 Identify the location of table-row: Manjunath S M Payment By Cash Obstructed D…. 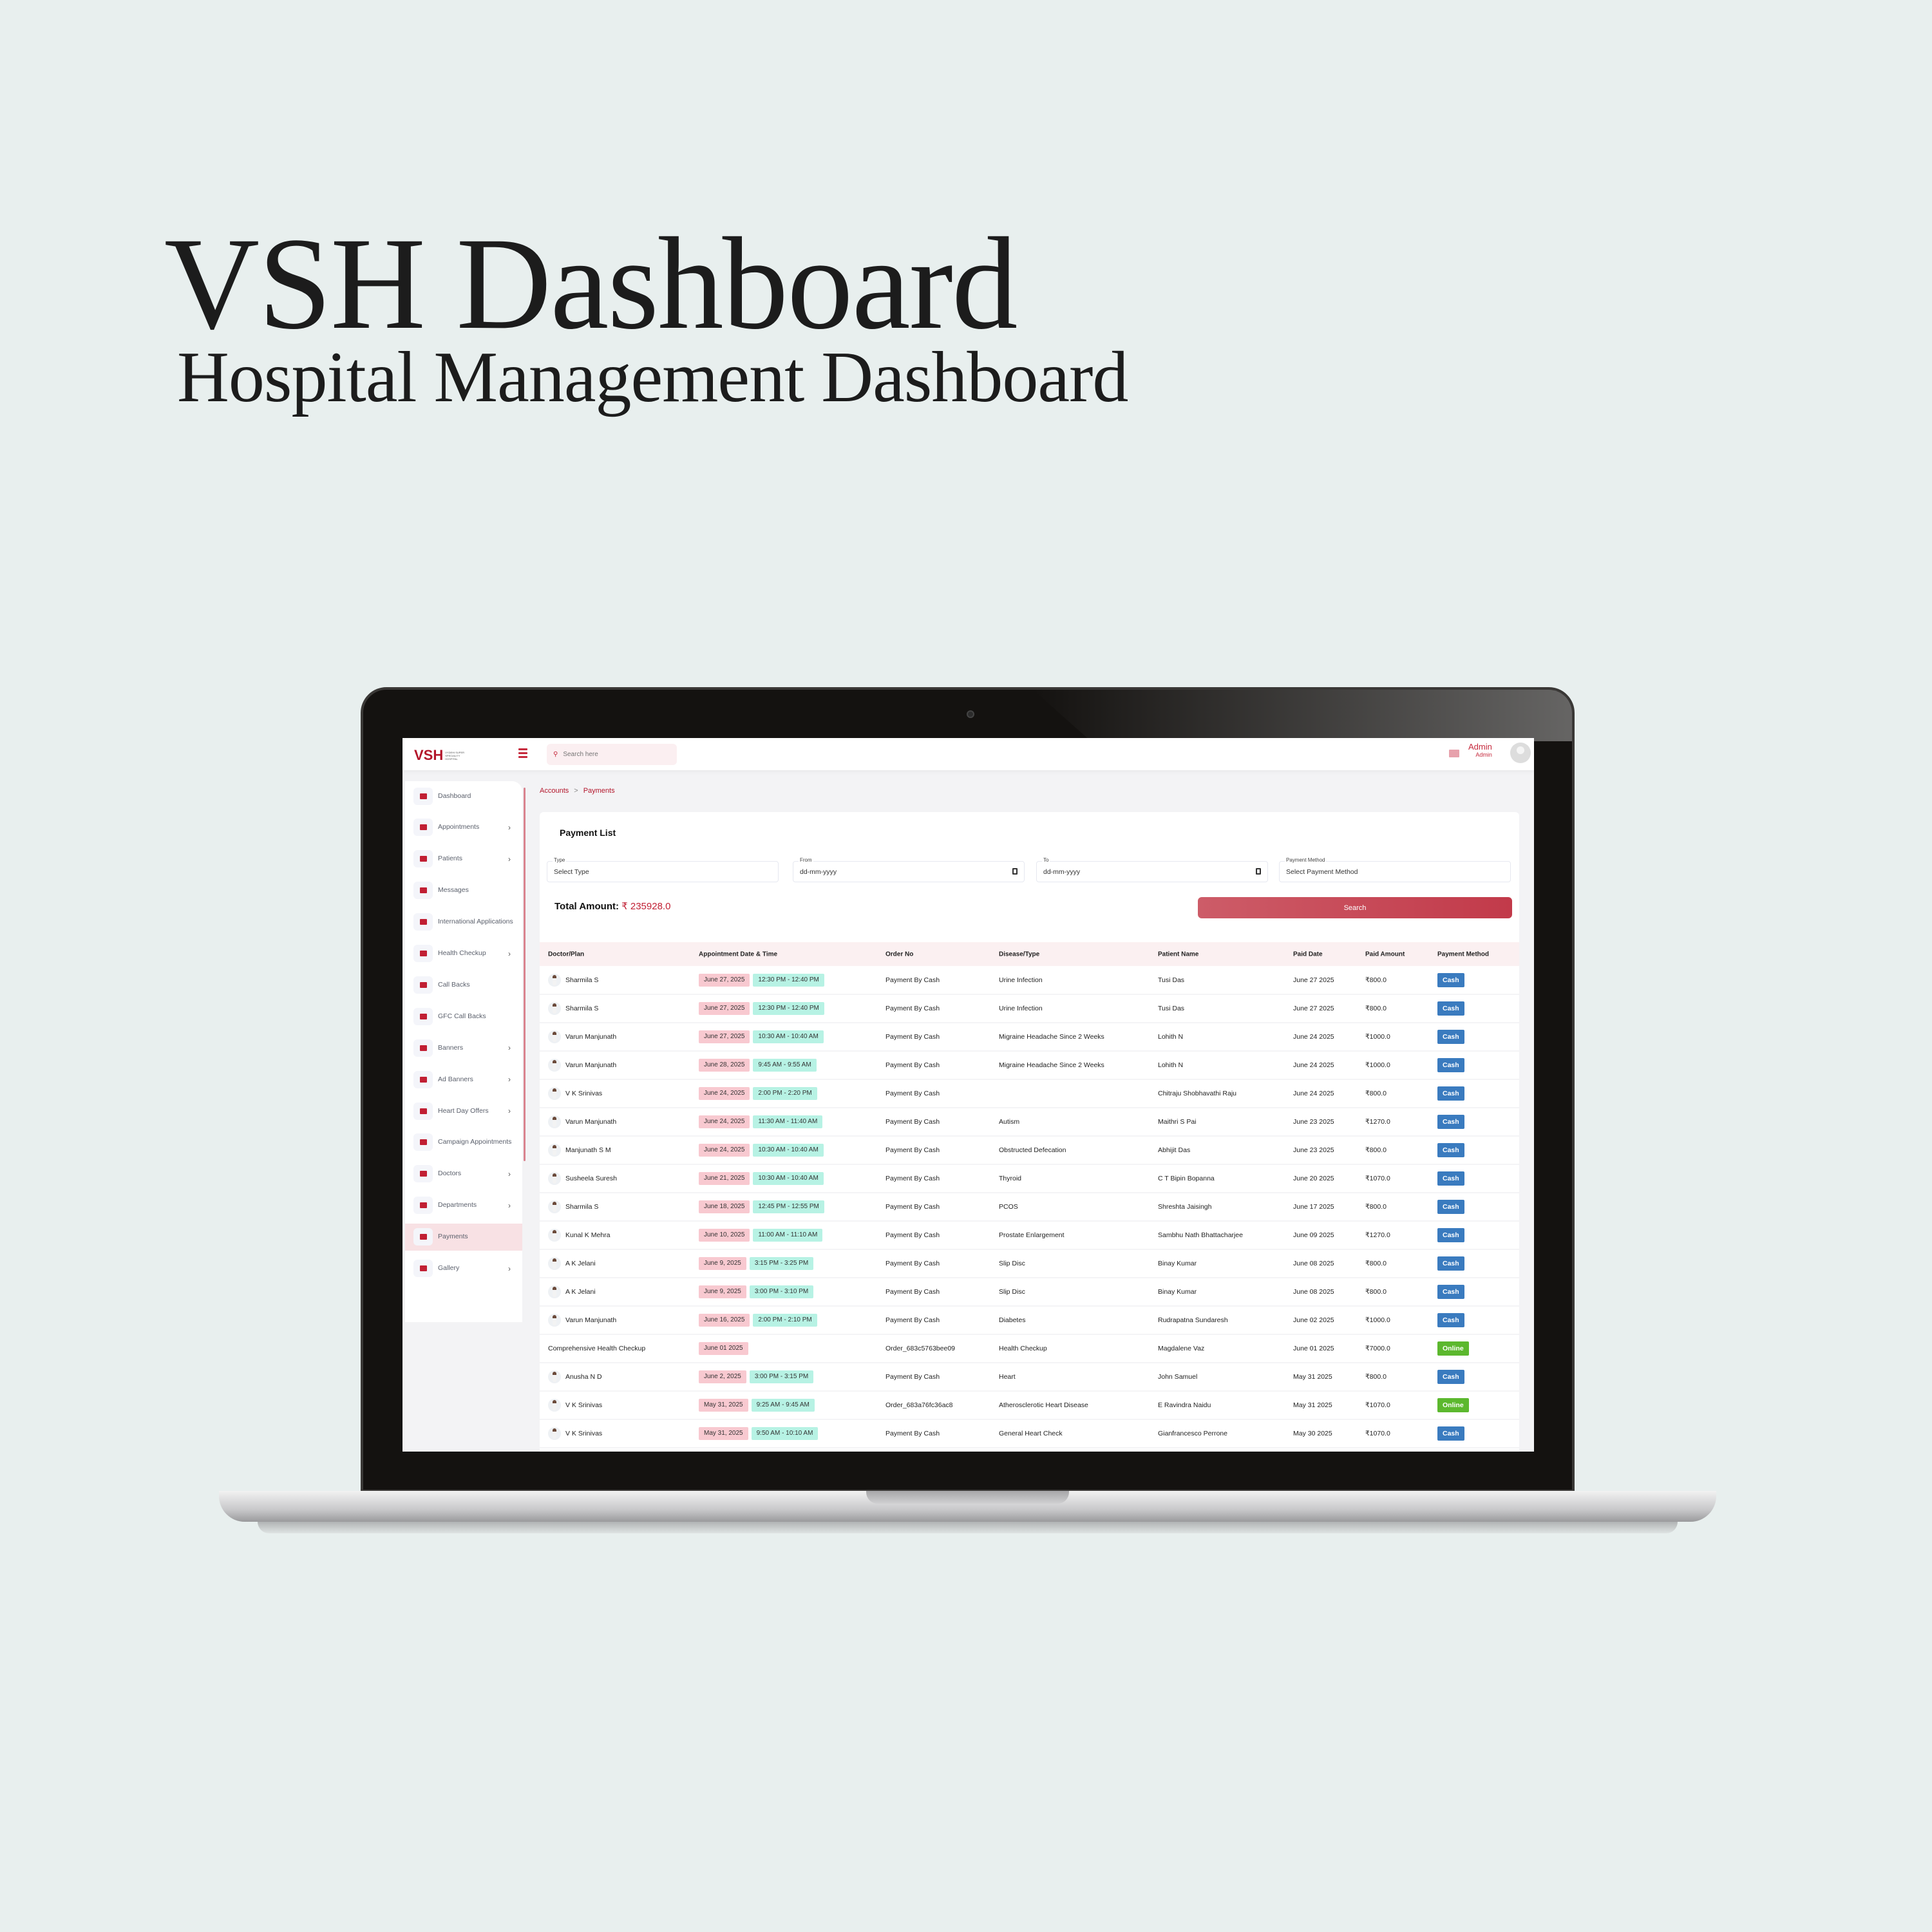
(1029, 1151).